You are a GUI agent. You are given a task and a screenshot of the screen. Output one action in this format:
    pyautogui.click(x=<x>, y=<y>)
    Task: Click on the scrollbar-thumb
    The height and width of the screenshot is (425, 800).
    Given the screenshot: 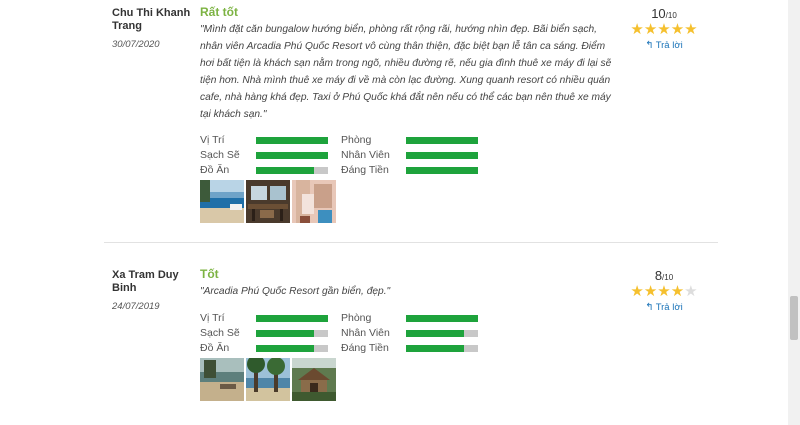 What is the action you would take?
    pyautogui.click(x=794, y=318)
    